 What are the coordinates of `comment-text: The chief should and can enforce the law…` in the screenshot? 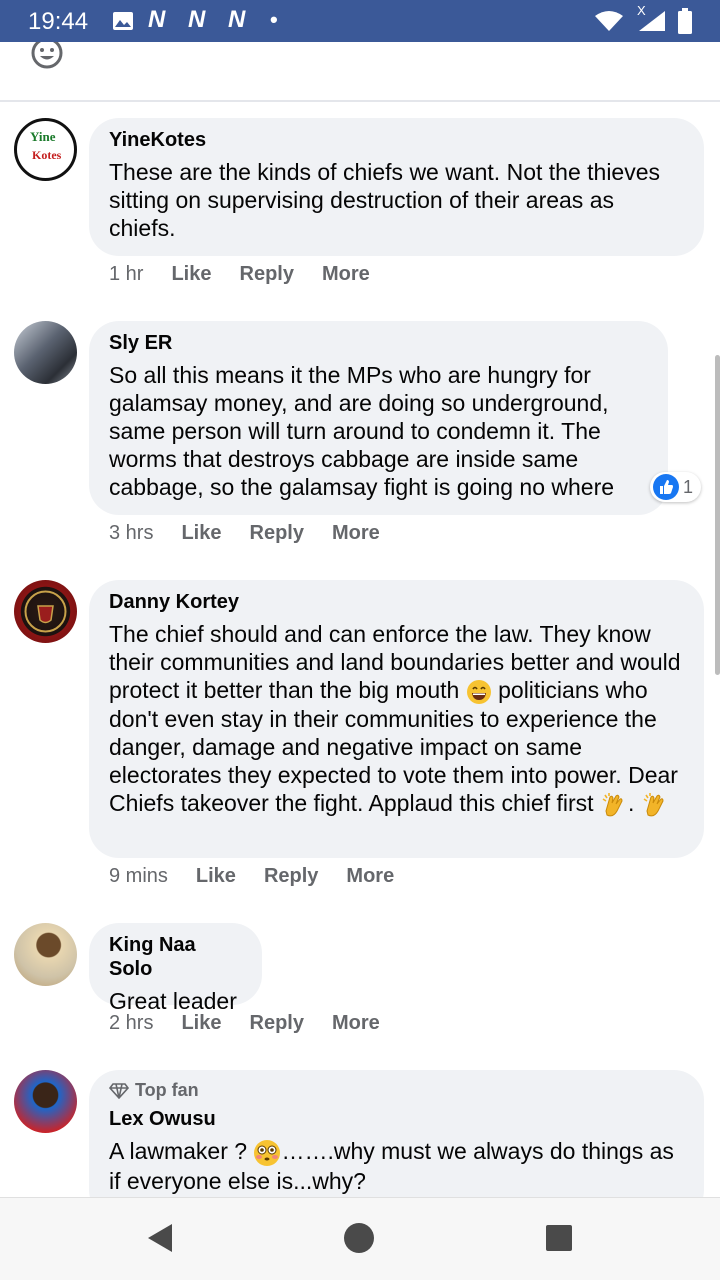 It's located at (396, 719).